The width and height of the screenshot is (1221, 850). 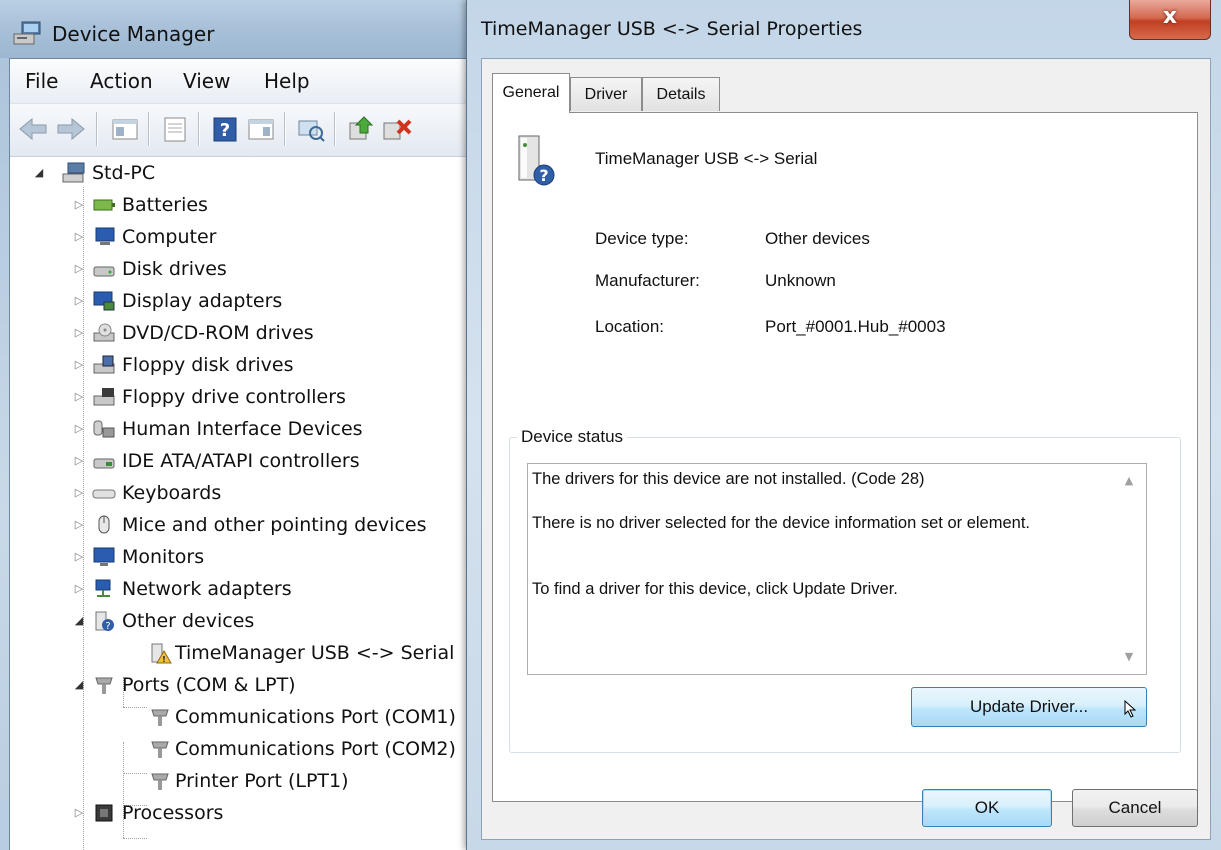 I want to click on tree-item-ide-controllers: ▷ IDE ATA/ATAPI controllers, so click(x=240, y=461).